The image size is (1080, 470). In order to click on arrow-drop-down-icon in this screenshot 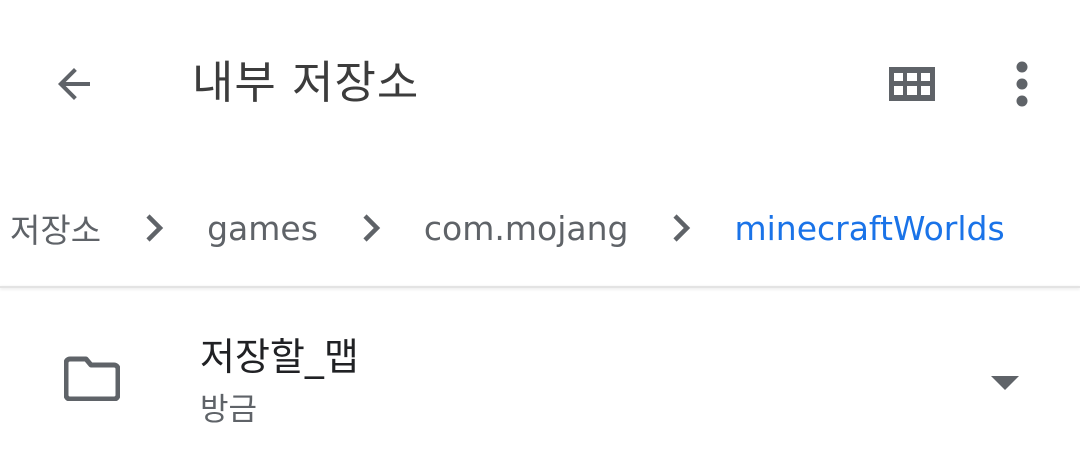, I will do `click(1005, 383)`.